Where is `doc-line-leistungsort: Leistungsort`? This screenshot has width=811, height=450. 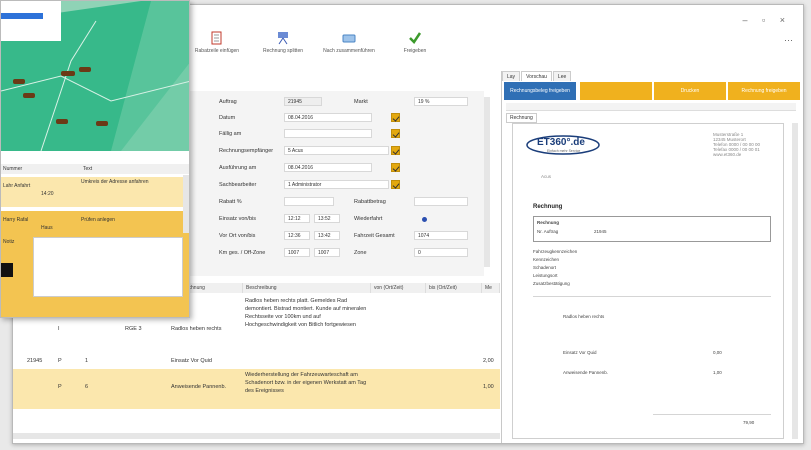
doc-line-leistungsort: Leistungsort is located at coordinates (545, 275).